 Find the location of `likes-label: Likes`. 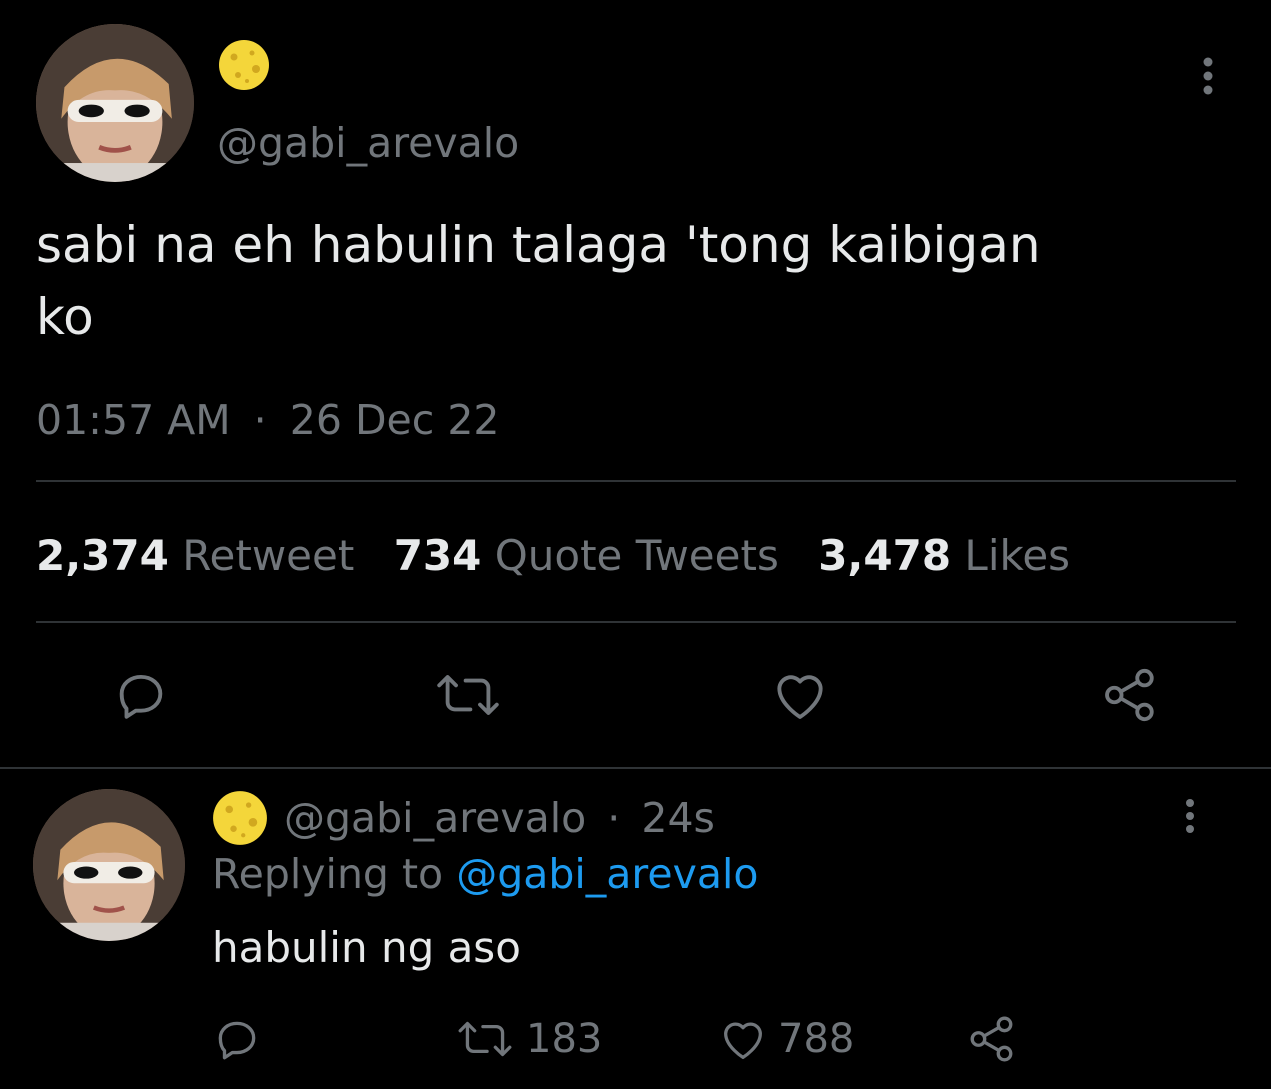

likes-label: Likes is located at coordinates (1017, 555).